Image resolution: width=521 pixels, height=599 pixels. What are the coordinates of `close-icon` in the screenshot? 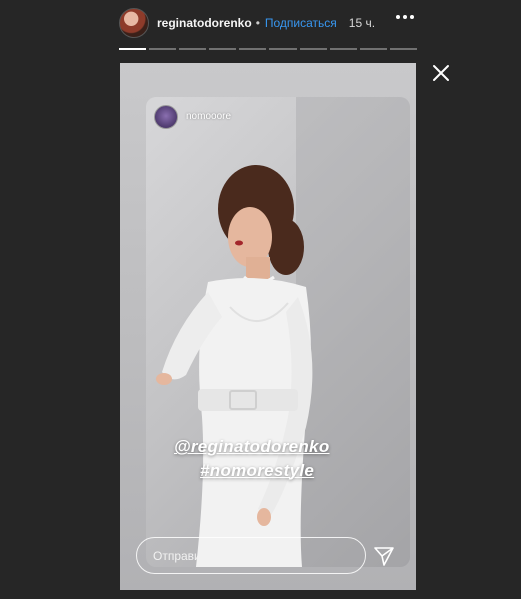 It's located at (441, 73).